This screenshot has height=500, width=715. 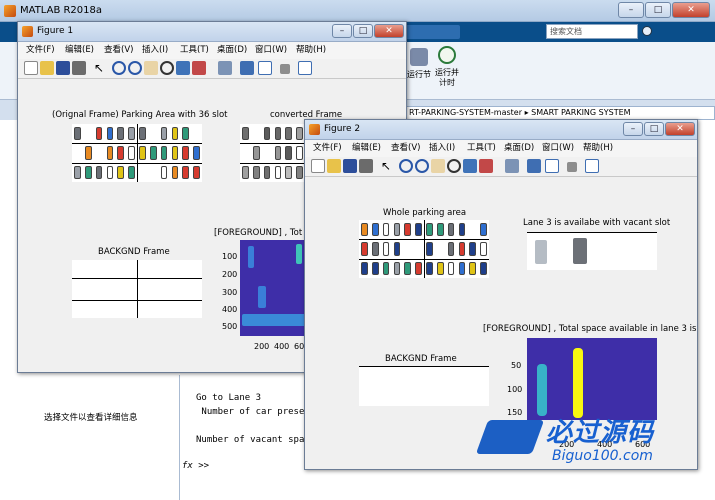 I want to click on fg1-xtick: 400, so click(x=282, y=346).